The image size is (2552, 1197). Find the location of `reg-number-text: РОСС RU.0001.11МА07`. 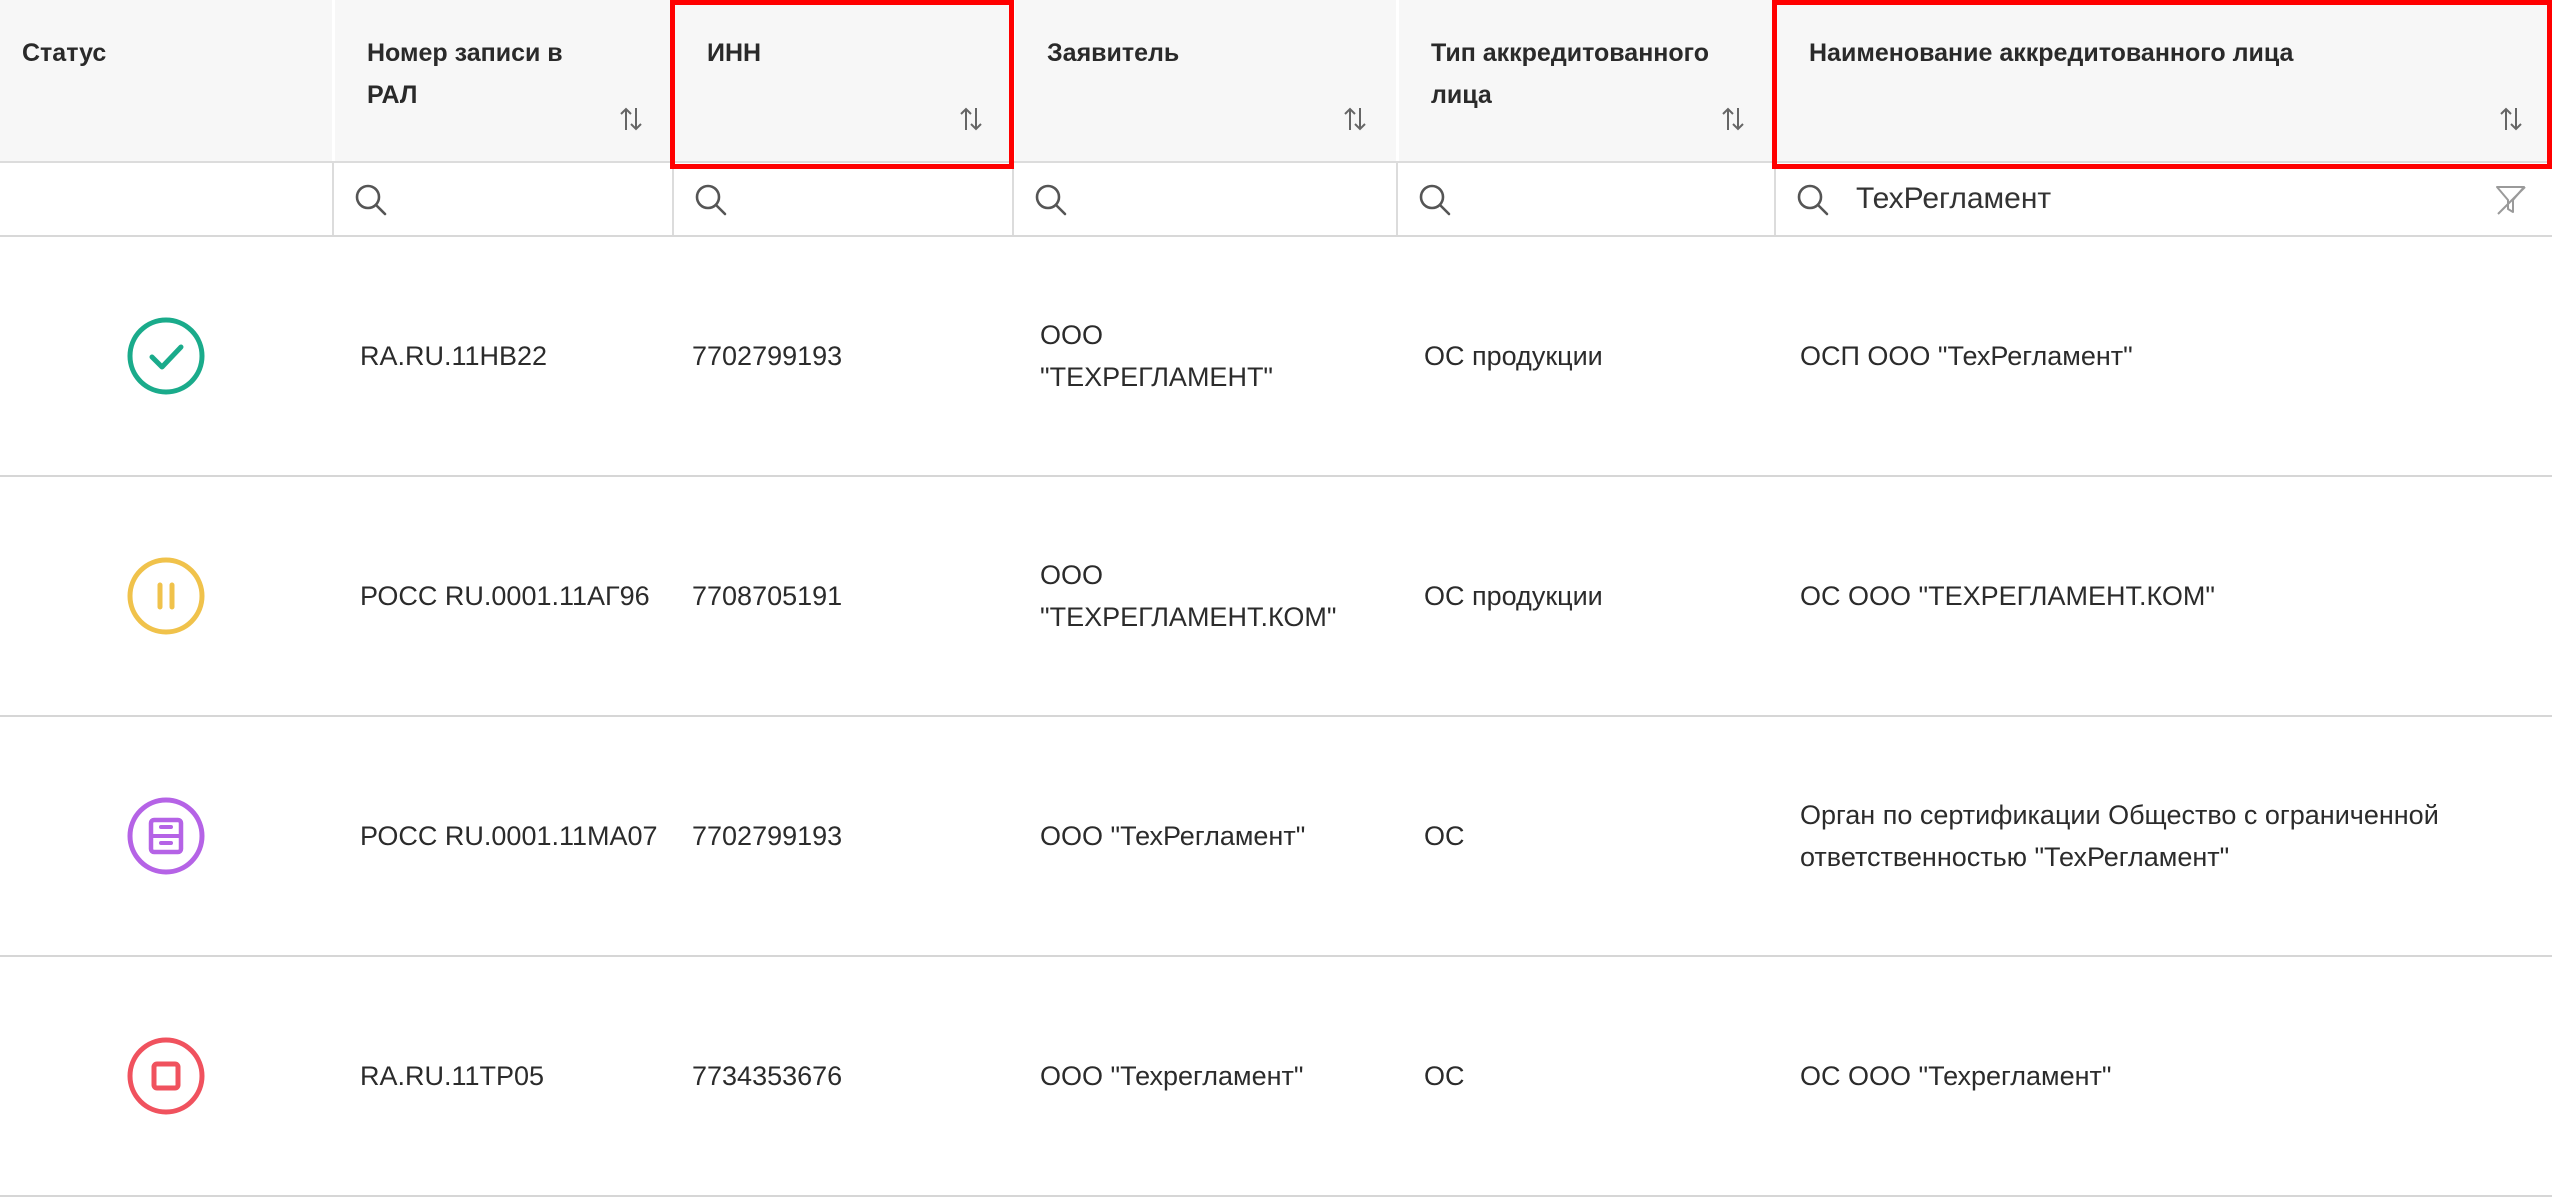

reg-number-text: РОСС RU.0001.11МА07 is located at coordinates (509, 836).